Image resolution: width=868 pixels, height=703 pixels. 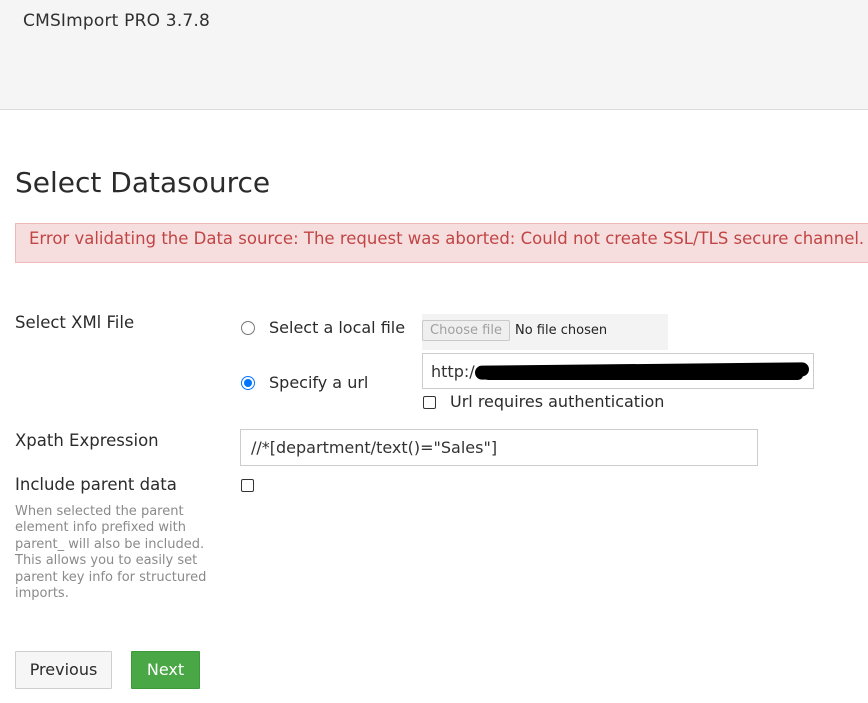 I want to click on next-button: Next, so click(x=165, y=670).